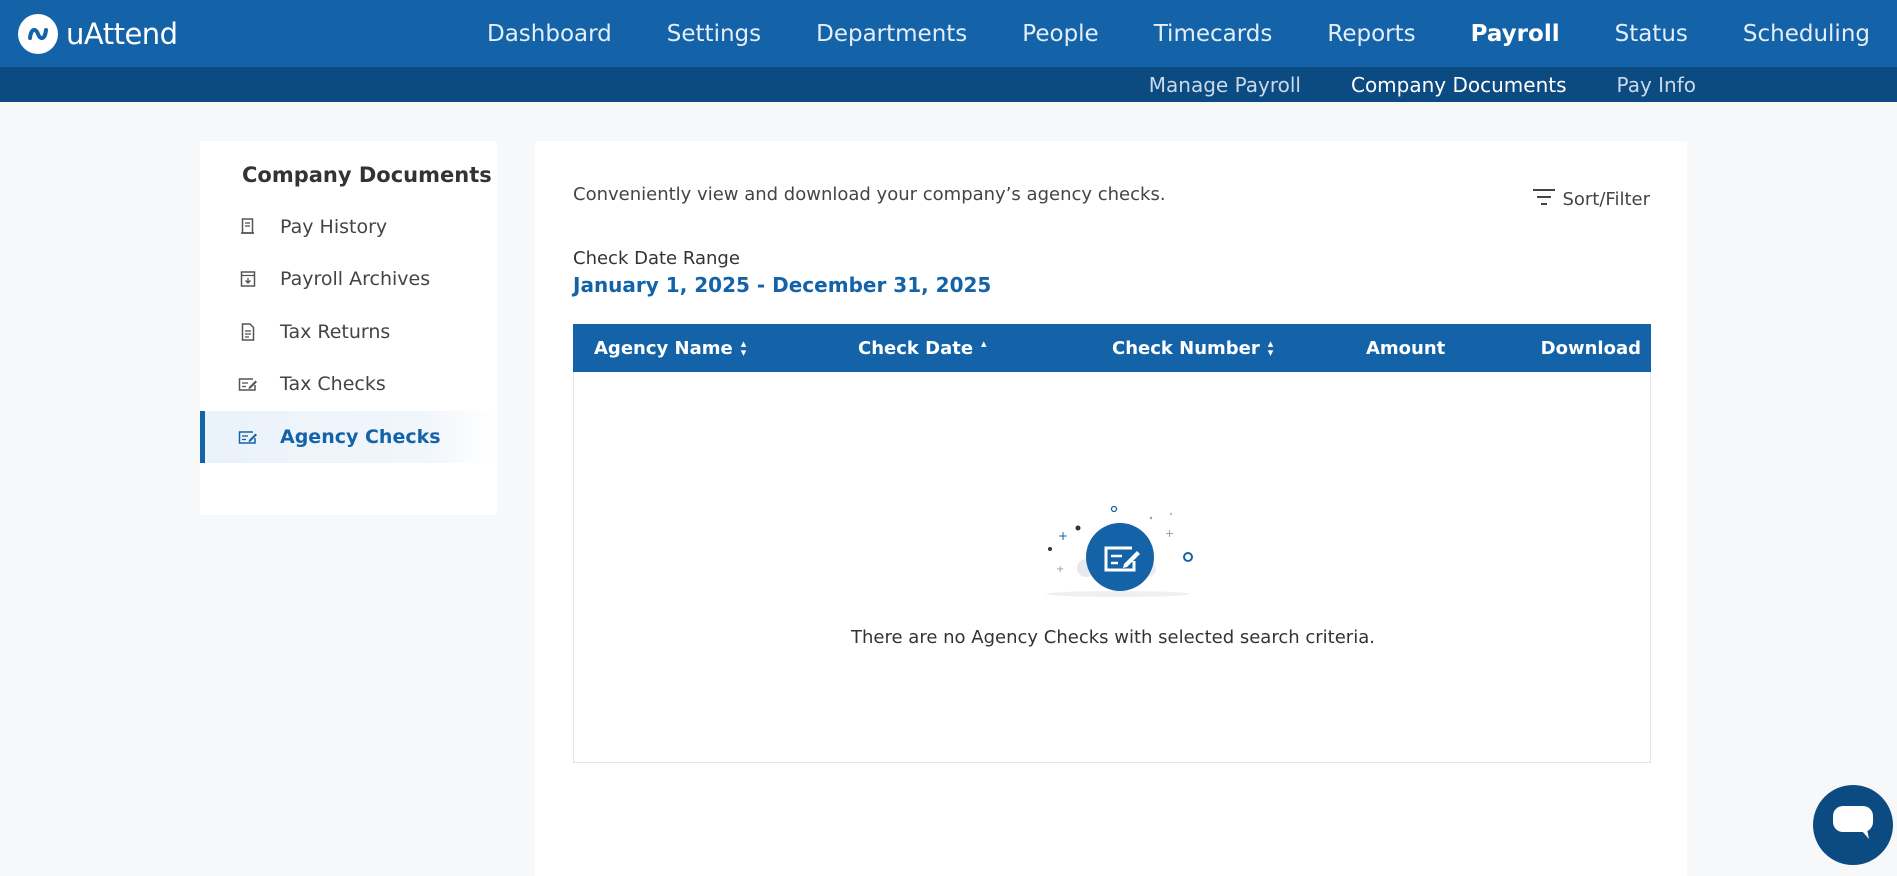 The image size is (1897, 876). What do you see at coordinates (1459, 85) in the screenshot?
I see `subnav-company-documents: Company Documents` at bounding box center [1459, 85].